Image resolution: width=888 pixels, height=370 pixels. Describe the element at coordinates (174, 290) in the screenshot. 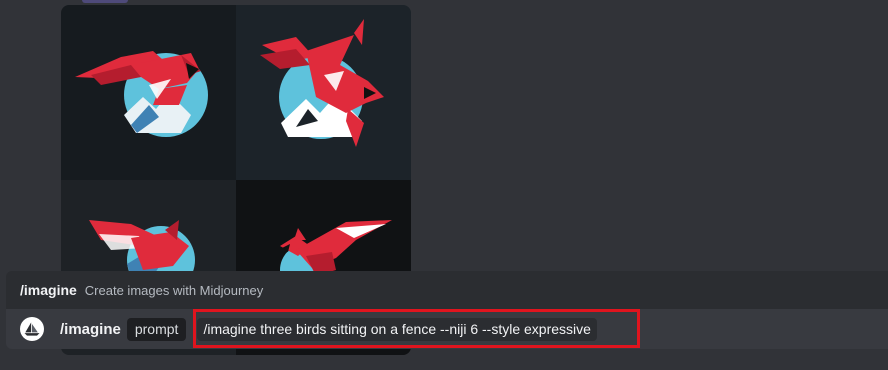

I see `suggestion-command-description: Create images with Midjourney` at that location.